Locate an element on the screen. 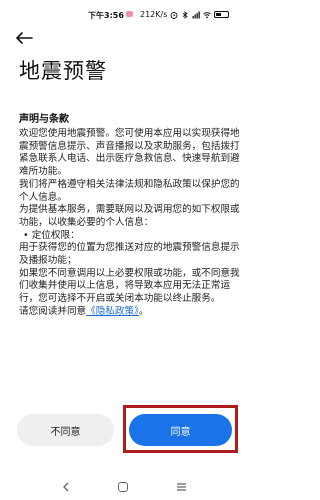  terms-paragraph: 用于获得您的位置为您推送对应的地震预警信息提示及播报功能； is located at coordinates (129, 254).